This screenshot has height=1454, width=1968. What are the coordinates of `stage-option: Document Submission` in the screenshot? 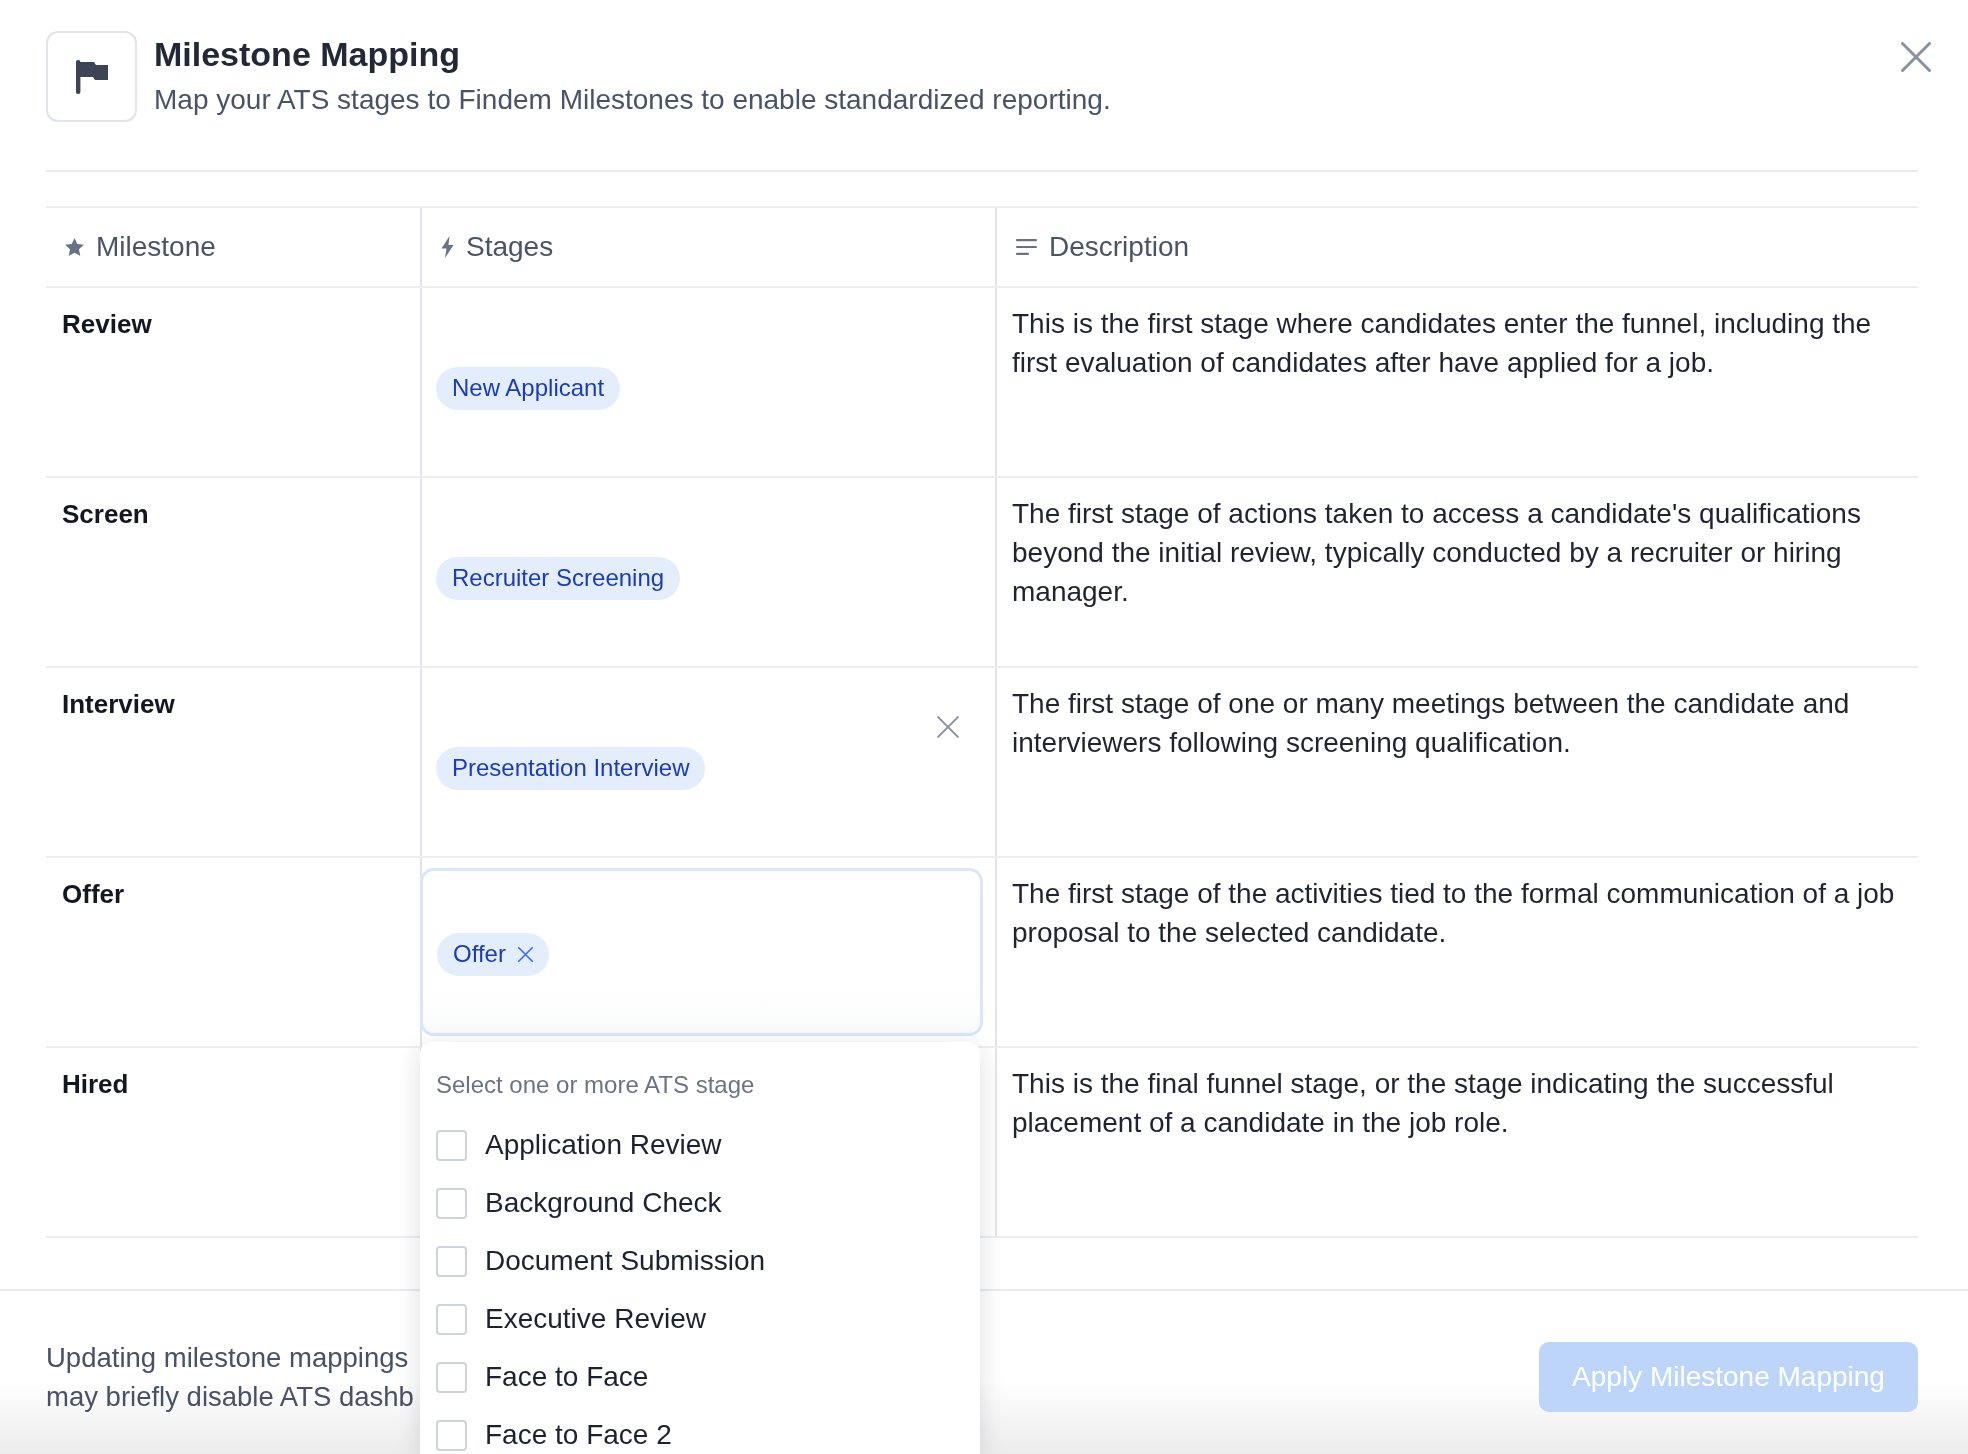 It's located at (700, 1261).